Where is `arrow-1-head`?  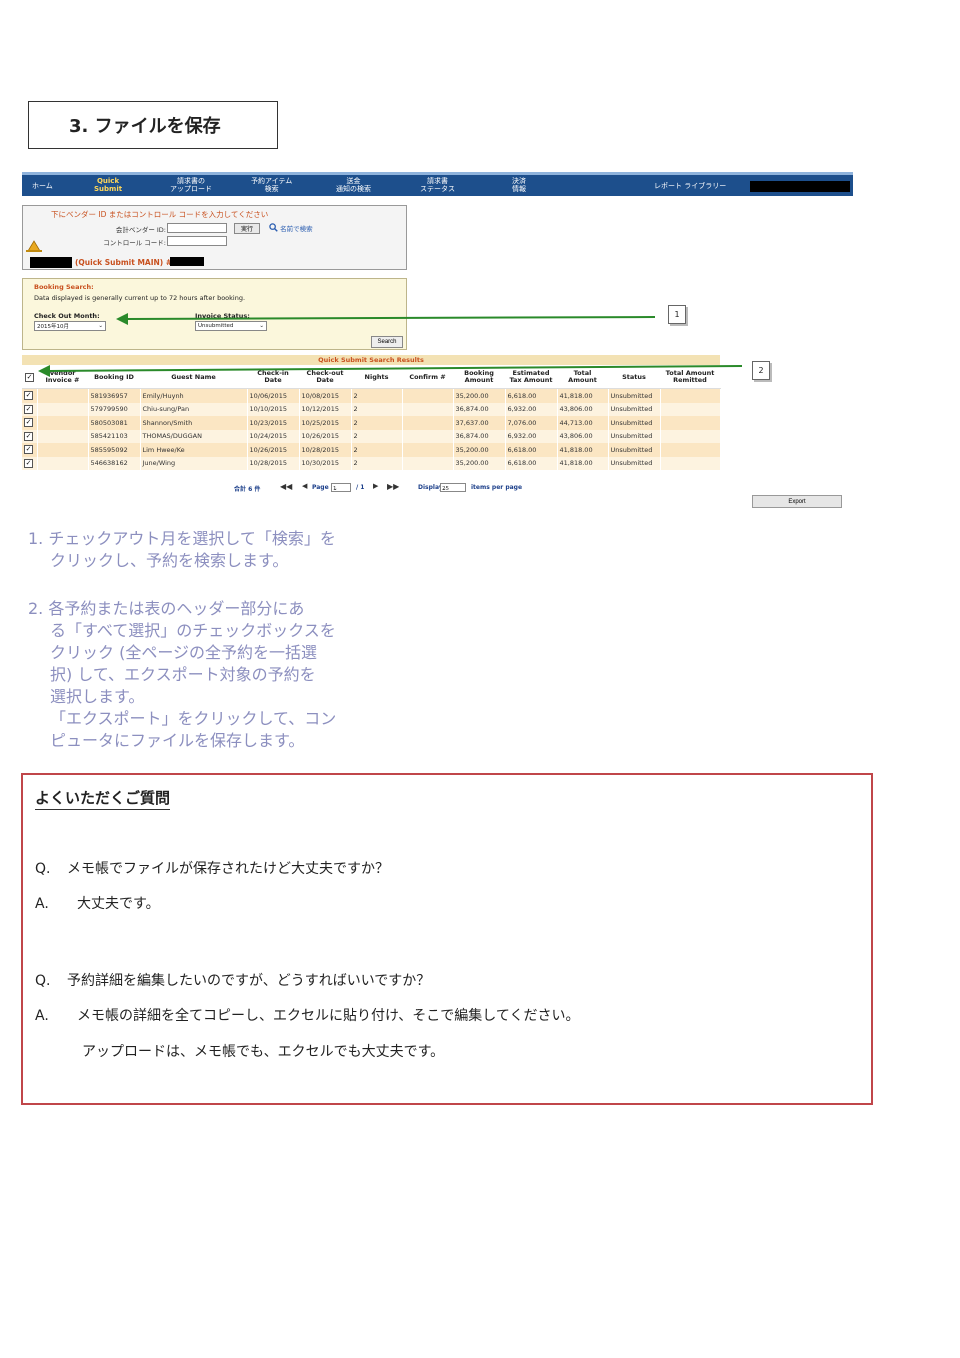 arrow-1-head is located at coordinates (122, 319).